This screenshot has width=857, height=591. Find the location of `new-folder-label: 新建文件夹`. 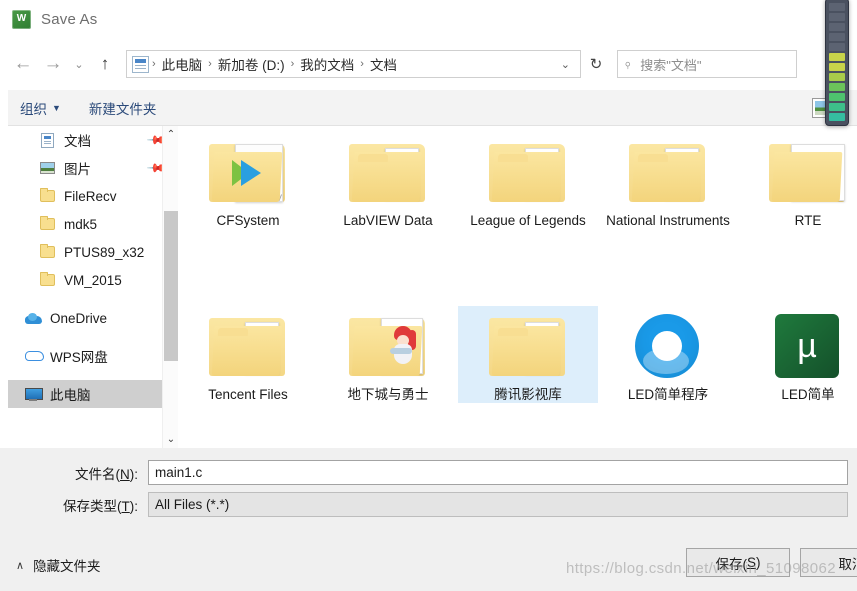

new-folder-label: 新建文件夹 is located at coordinates (122, 109).